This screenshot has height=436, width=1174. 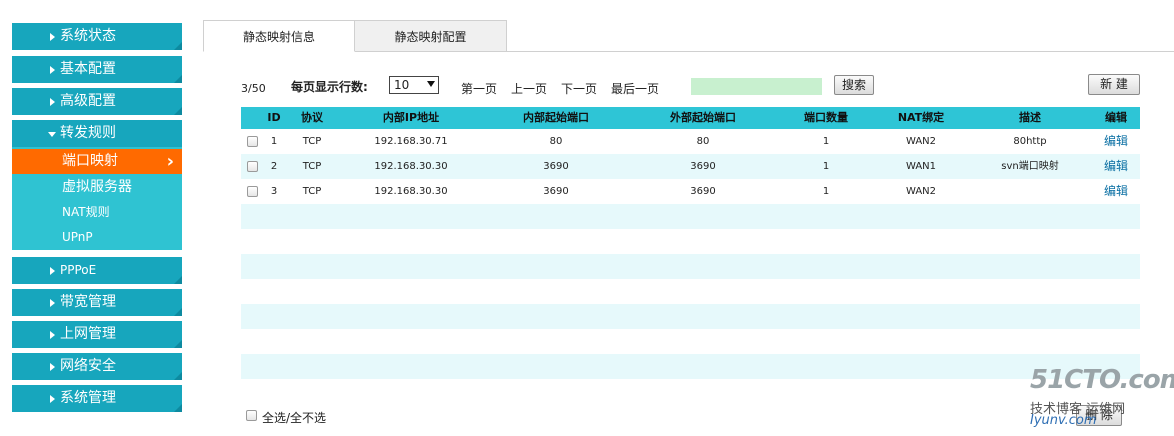 I want to click on sidebar-item-forwarding-rules: 转发规则, so click(x=97, y=133).